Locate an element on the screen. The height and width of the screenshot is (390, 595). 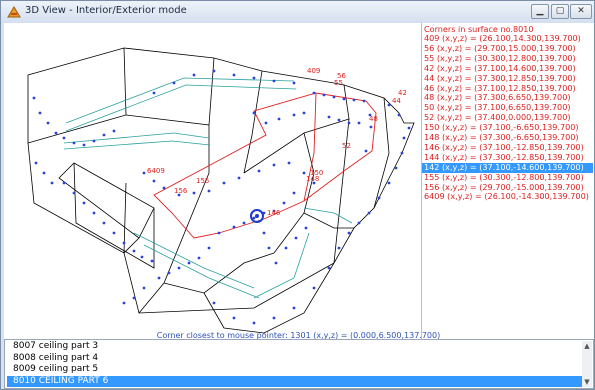
corner-label: 44 is located at coordinates (396, 101).